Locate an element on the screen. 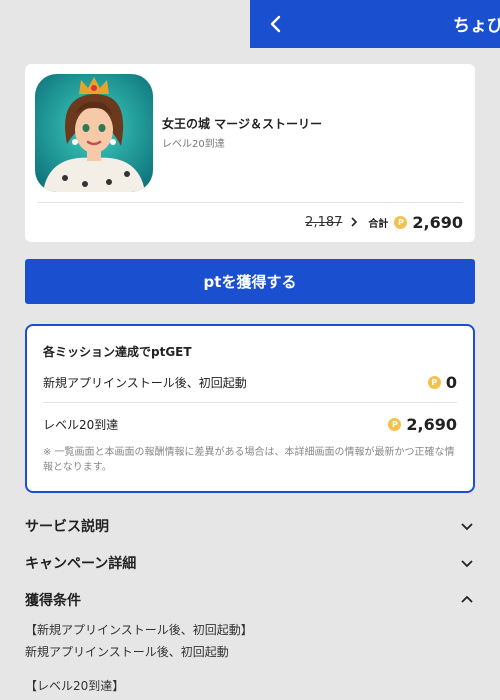 The width and height of the screenshot is (500, 700). condition-text: 新規アプリインストール後、初回起動 is located at coordinates (127, 652).